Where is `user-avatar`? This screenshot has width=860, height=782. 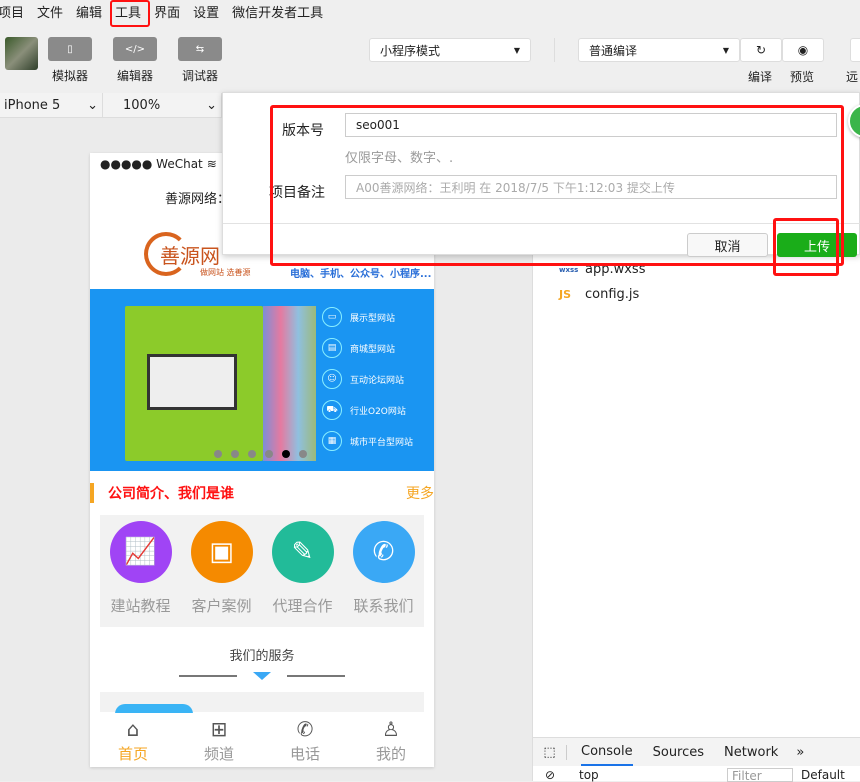
user-avatar is located at coordinates (21, 53).